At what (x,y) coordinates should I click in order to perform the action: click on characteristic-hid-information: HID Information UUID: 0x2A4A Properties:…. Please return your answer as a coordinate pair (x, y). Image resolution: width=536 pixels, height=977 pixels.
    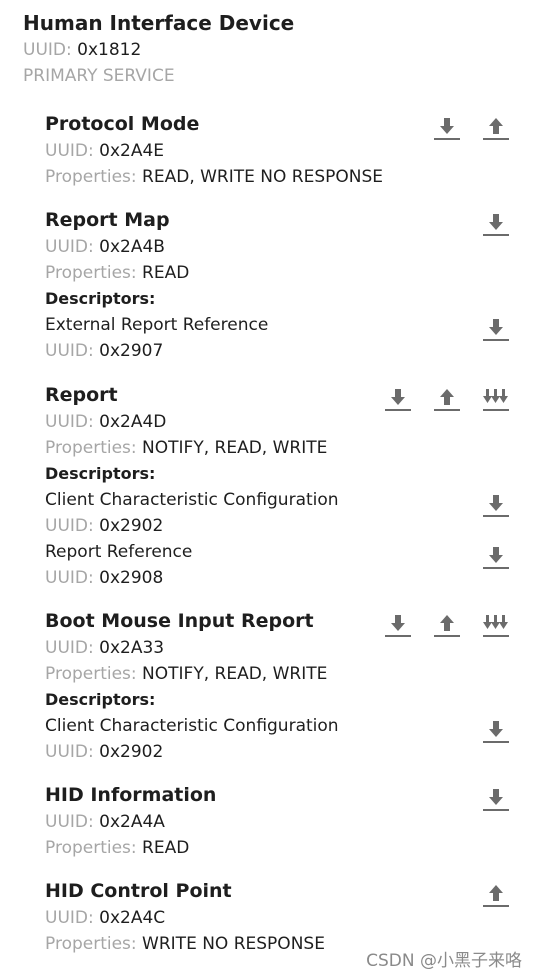
    Looking at the image, I should click on (130, 821).